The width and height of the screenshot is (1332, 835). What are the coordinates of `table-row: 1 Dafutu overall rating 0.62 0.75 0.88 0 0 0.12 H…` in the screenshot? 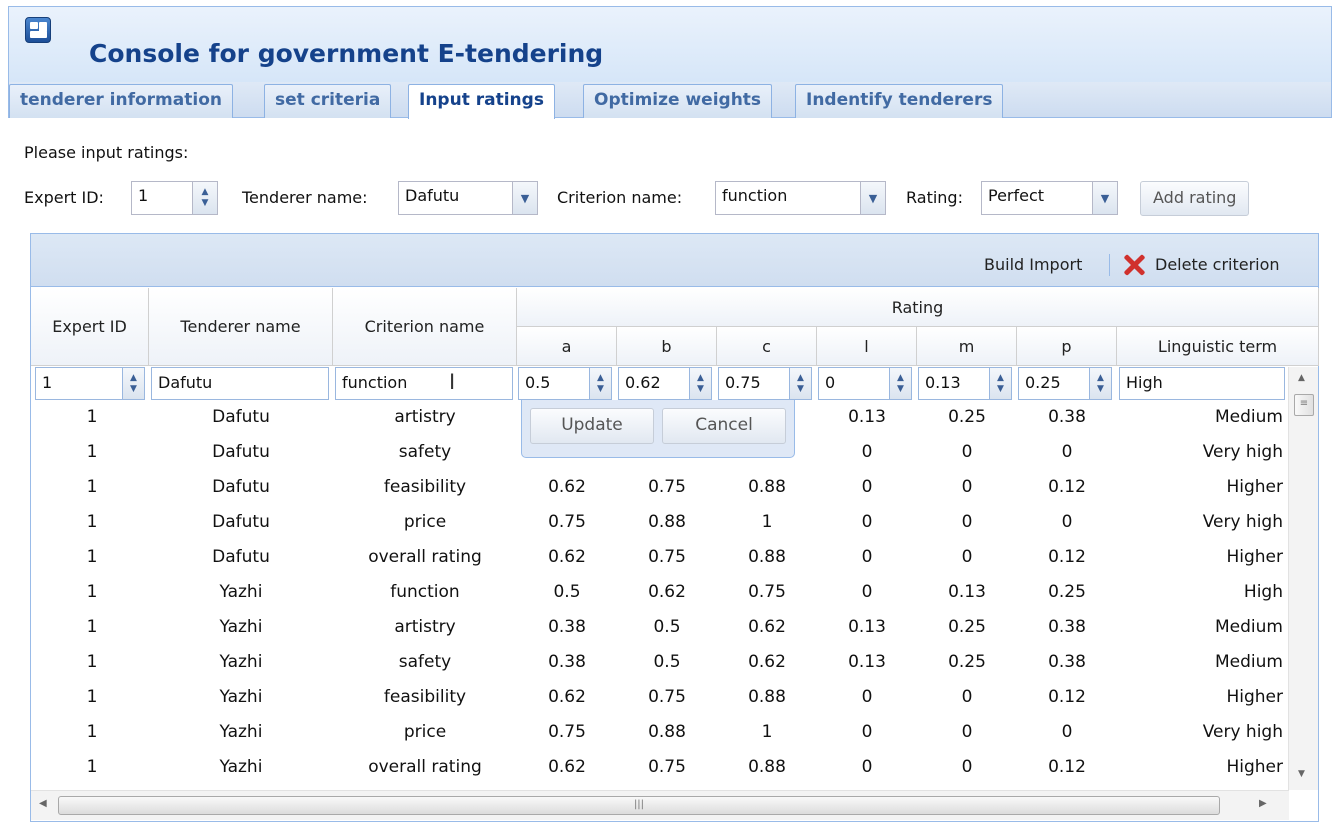 It's located at (659, 557).